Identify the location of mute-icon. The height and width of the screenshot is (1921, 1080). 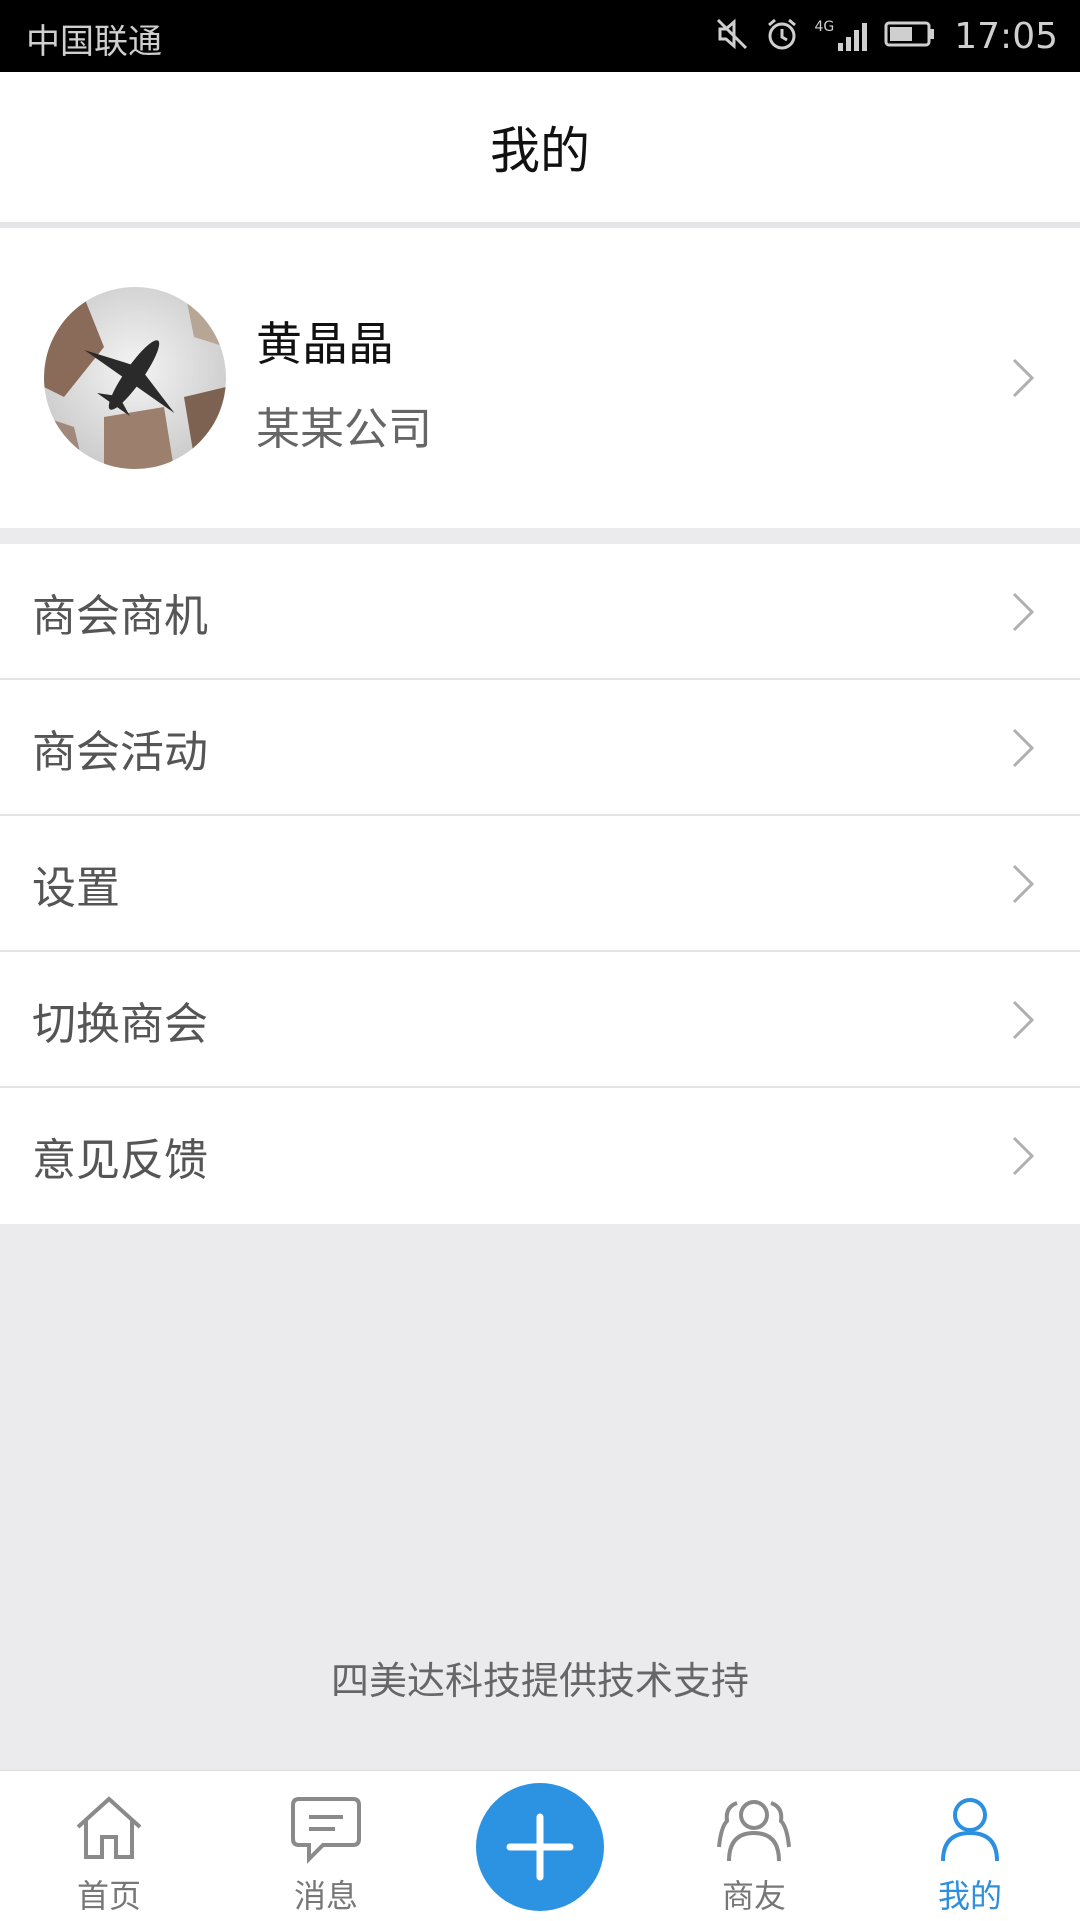
(732, 36).